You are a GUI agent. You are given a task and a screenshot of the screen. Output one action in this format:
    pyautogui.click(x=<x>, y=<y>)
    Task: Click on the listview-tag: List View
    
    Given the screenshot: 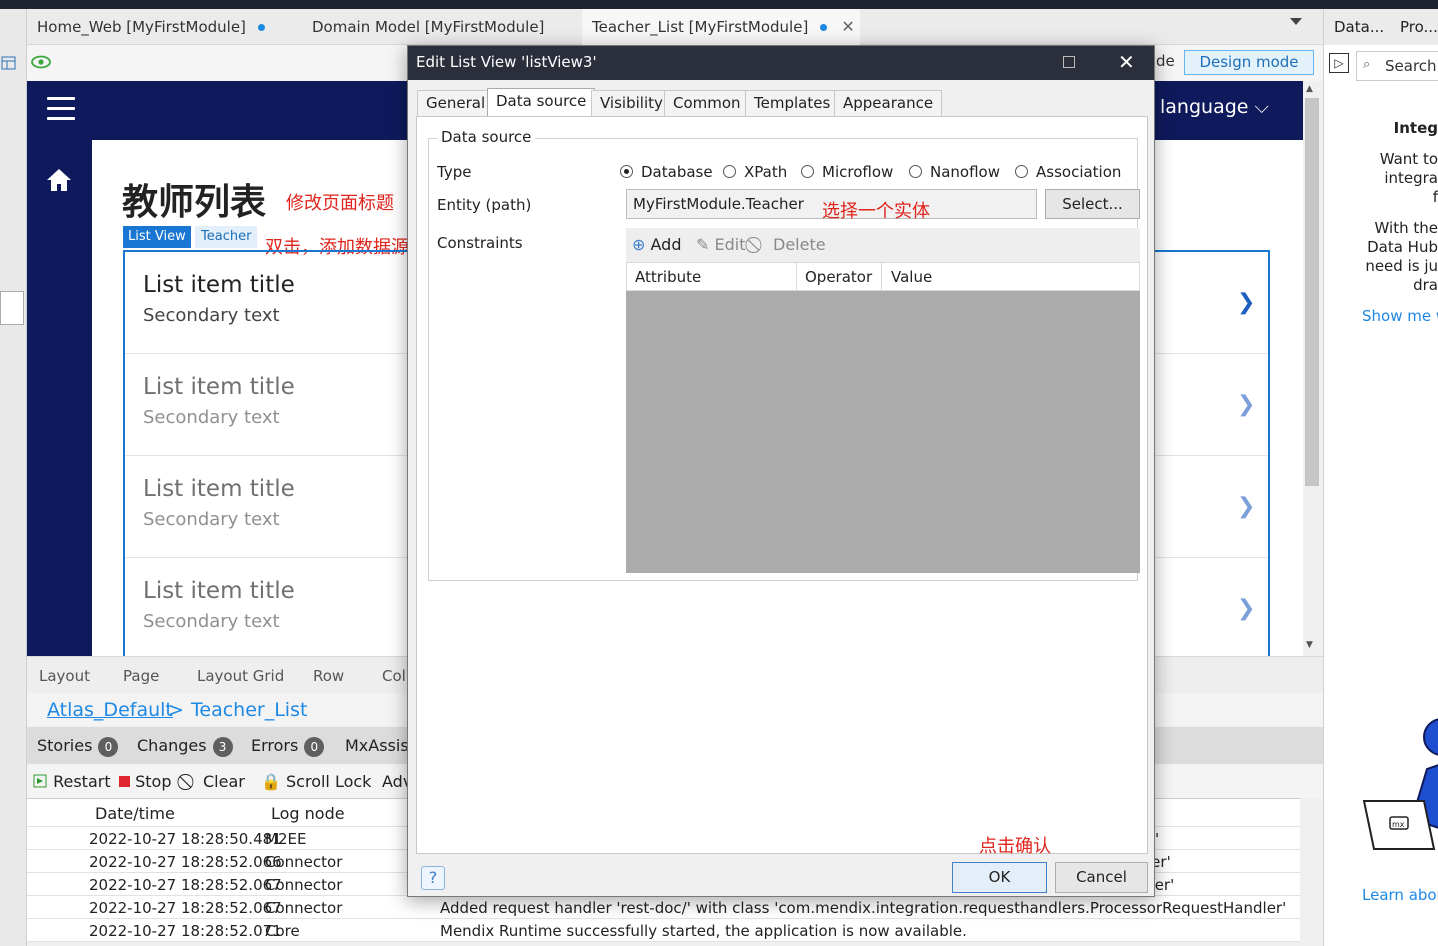 What is the action you would take?
    pyautogui.click(x=157, y=237)
    